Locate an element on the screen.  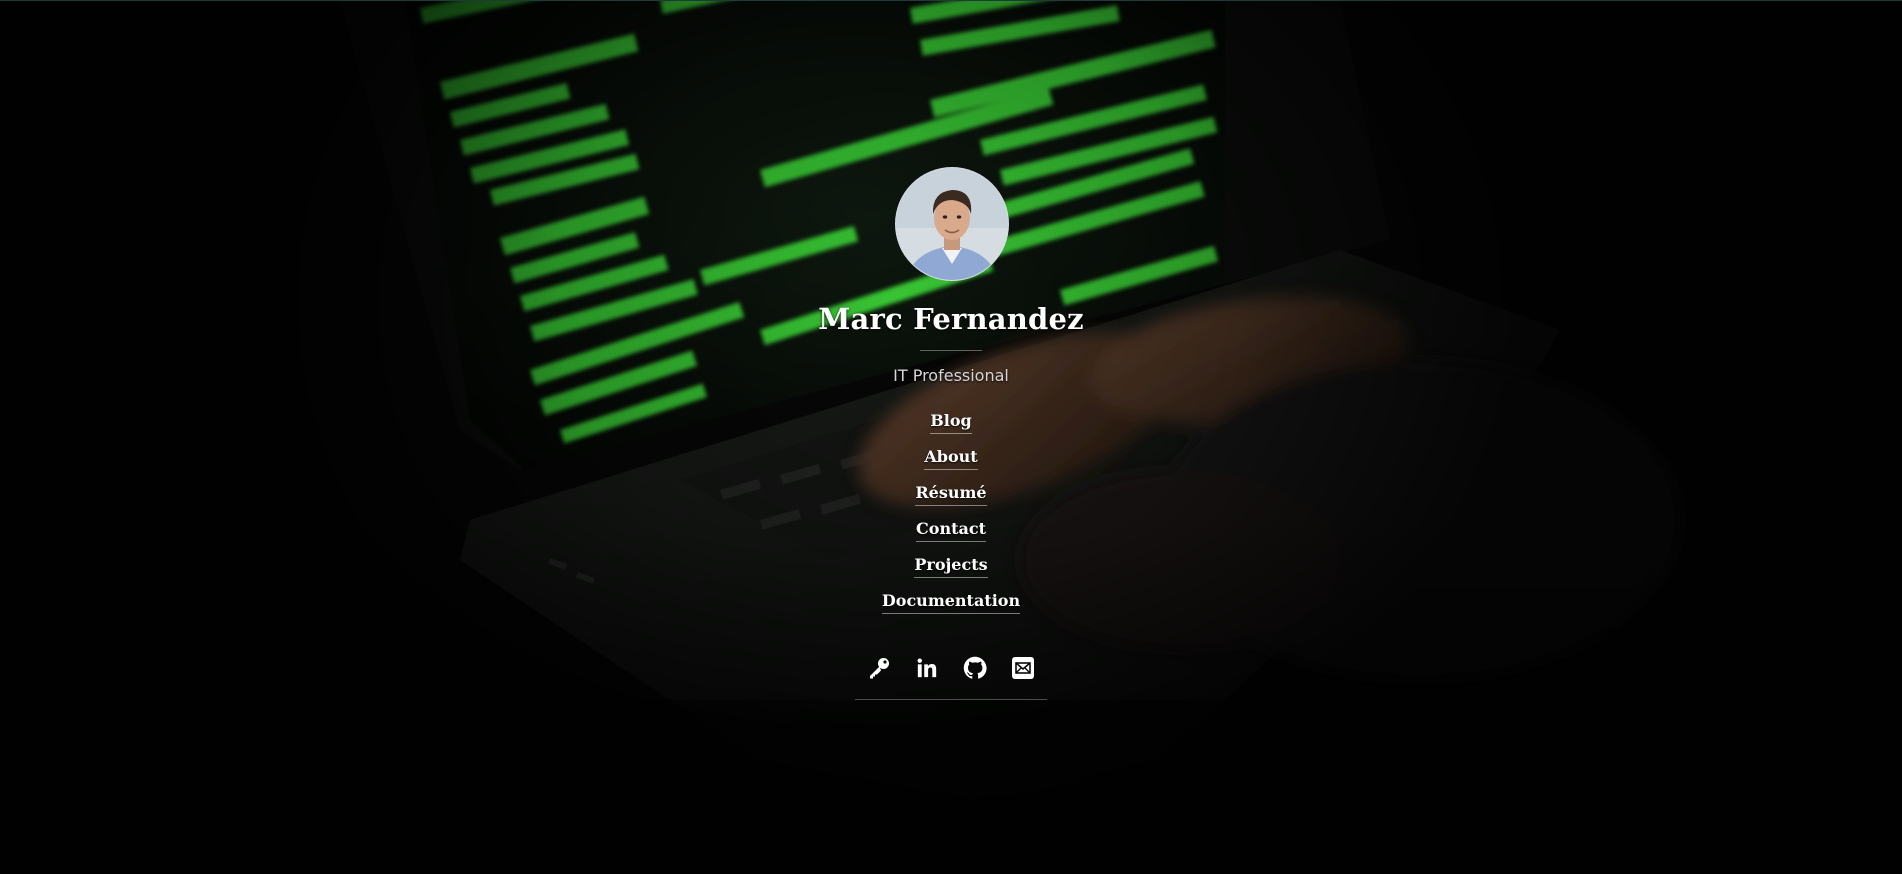
nav-item-documentation: Documentation is located at coordinates (951, 608).